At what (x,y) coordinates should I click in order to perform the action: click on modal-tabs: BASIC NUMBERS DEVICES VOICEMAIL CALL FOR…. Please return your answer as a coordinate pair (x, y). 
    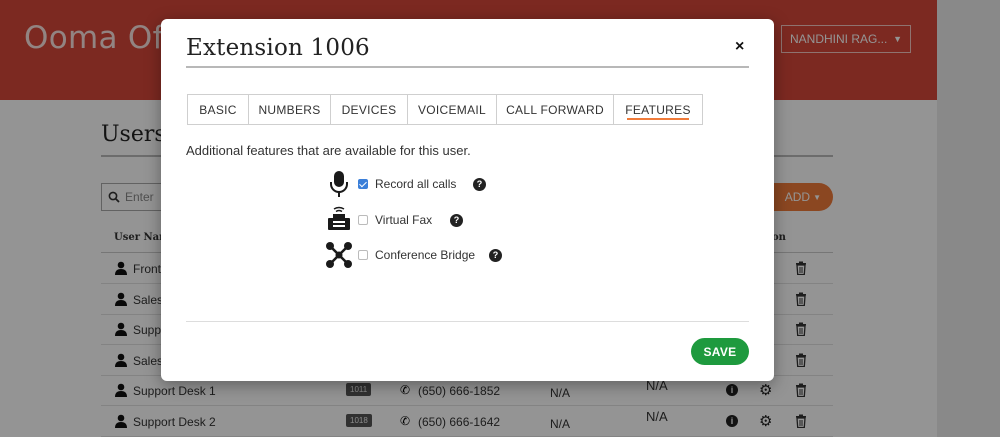
    Looking at the image, I should click on (445, 109).